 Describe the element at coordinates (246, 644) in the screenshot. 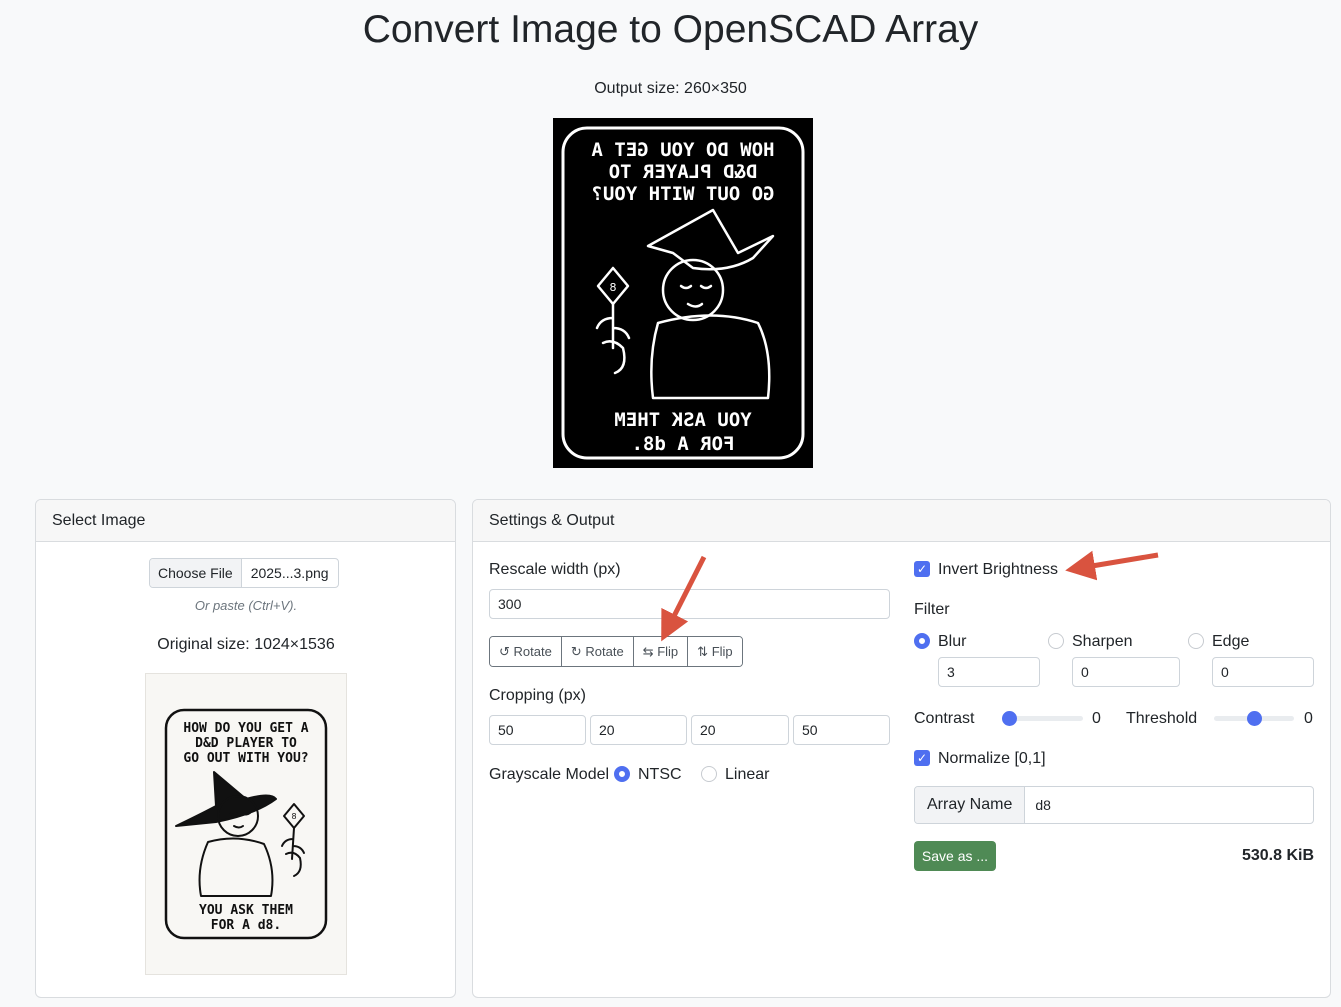

I see `original-size-text: Original size: 1024×1536` at that location.